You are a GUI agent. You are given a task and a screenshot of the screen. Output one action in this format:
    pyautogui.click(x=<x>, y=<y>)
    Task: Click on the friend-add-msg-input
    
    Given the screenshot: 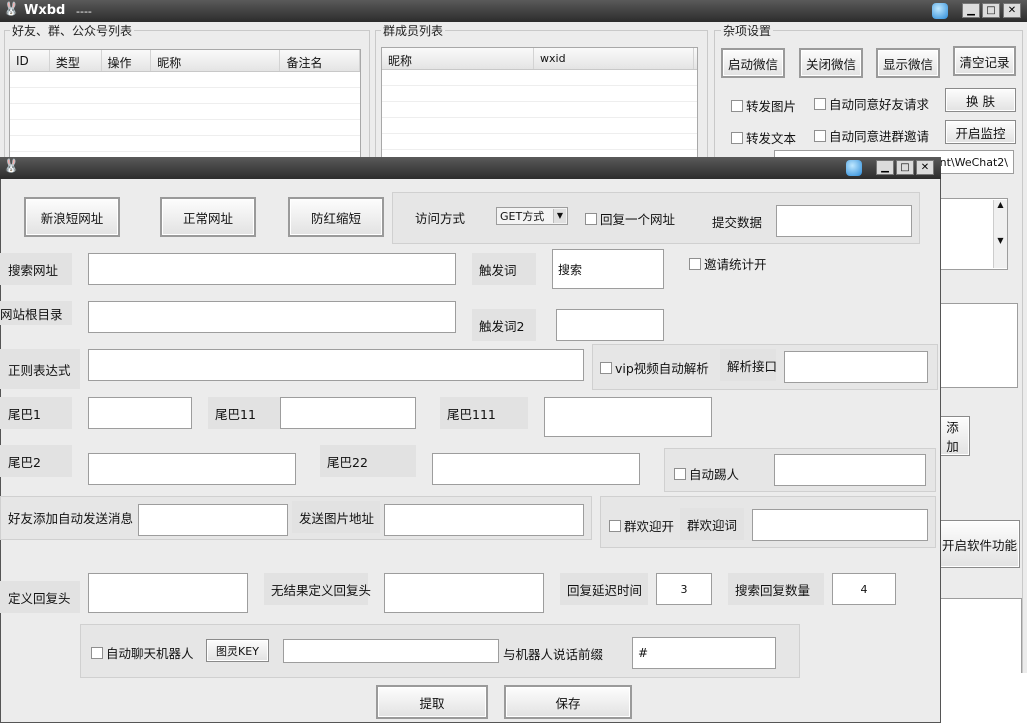 What is the action you would take?
    pyautogui.click(x=213, y=520)
    